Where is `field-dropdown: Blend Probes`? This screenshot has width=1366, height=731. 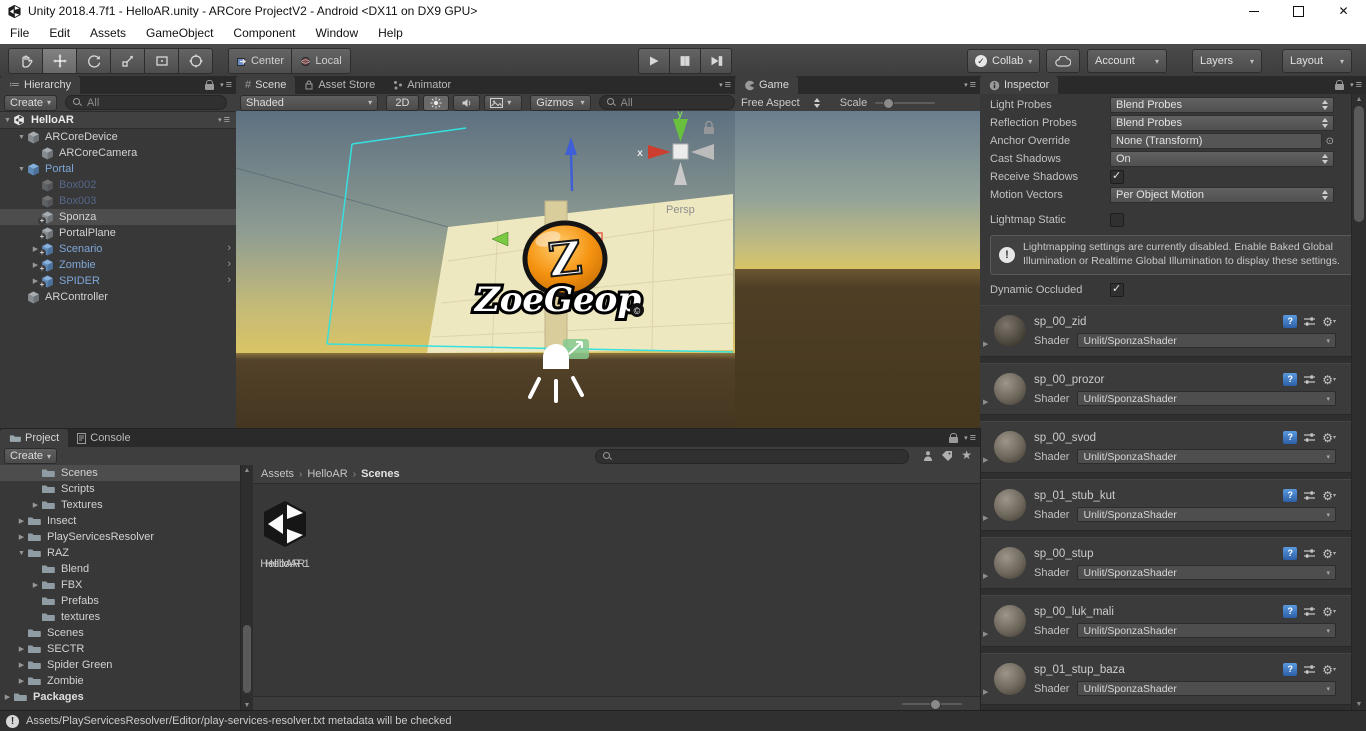 field-dropdown: Blend Probes is located at coordinates (1222, 105).